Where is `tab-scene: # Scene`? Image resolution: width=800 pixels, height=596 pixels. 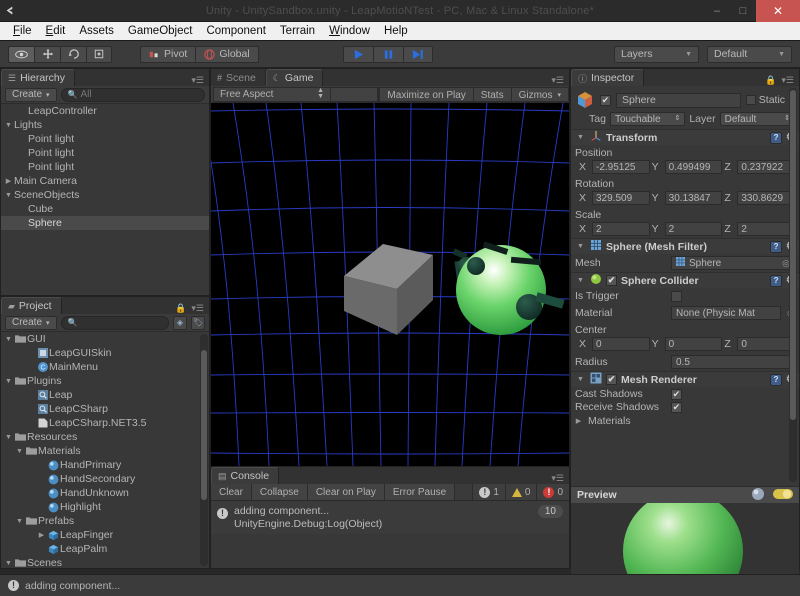
tab-scene: # Scene is located at coordinates (238, 77).